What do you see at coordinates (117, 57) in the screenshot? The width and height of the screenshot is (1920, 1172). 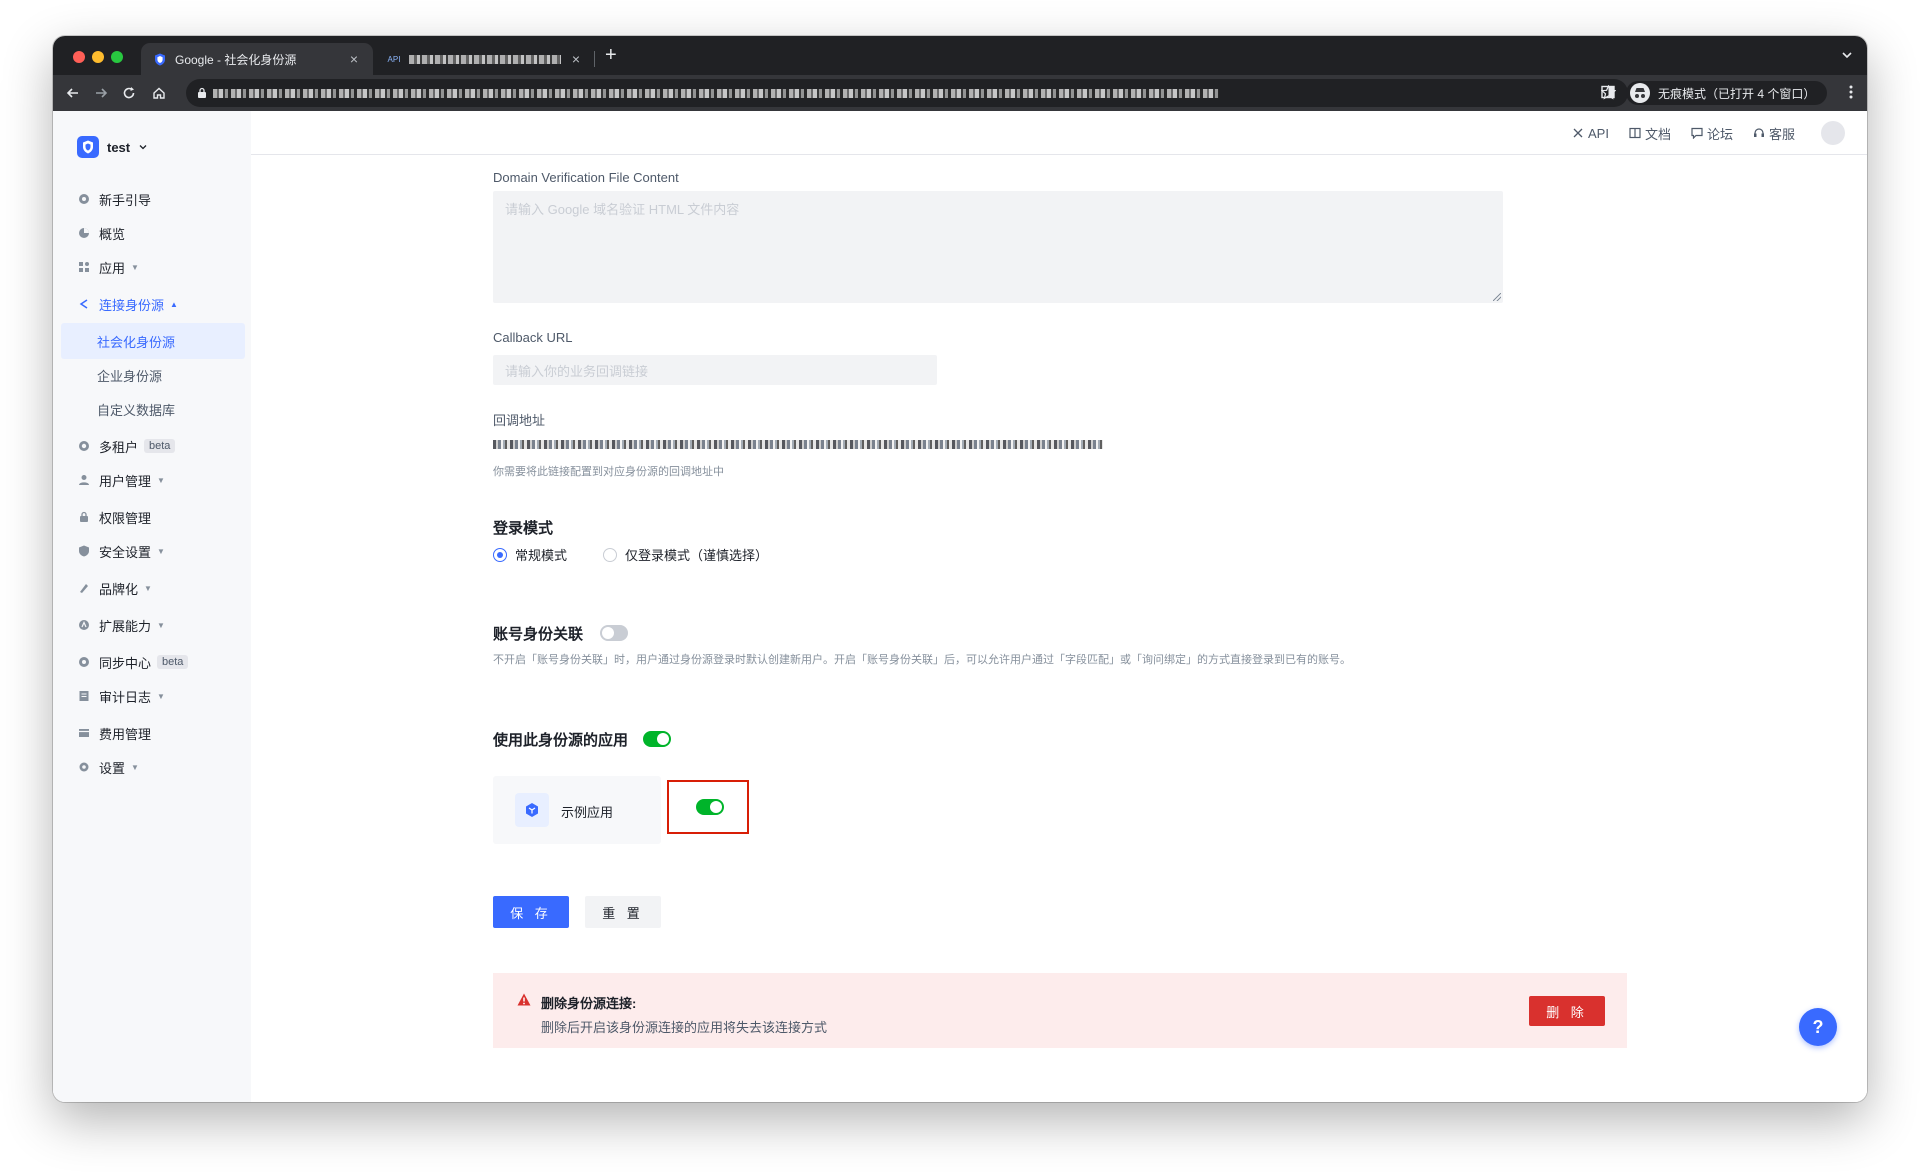 I see `maximize-window-button` at bounding box center [117, 57].